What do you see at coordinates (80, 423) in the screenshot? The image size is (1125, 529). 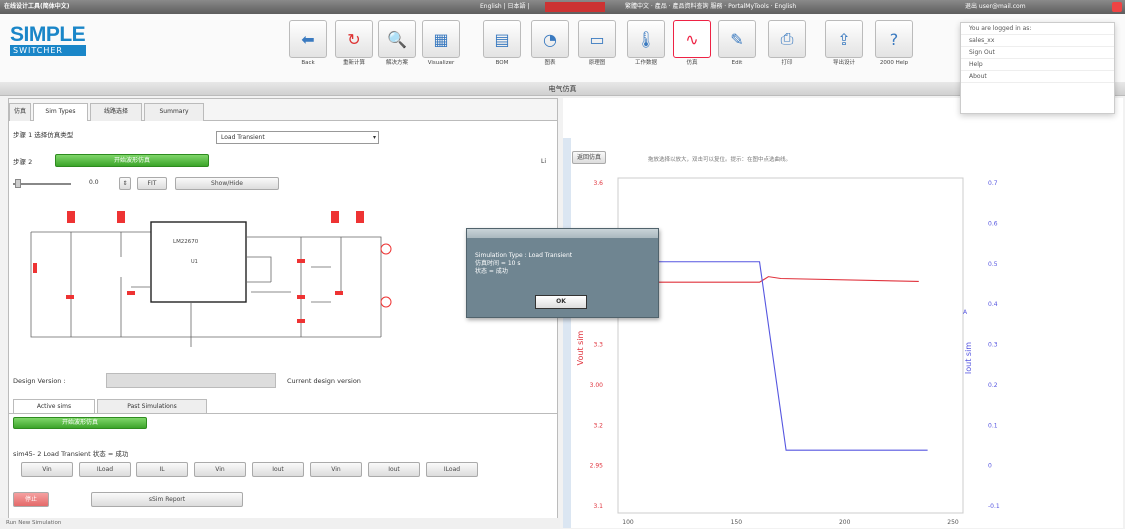 I see `run-sim-button: 开始波形仿真` at bounding box center [80, 423].